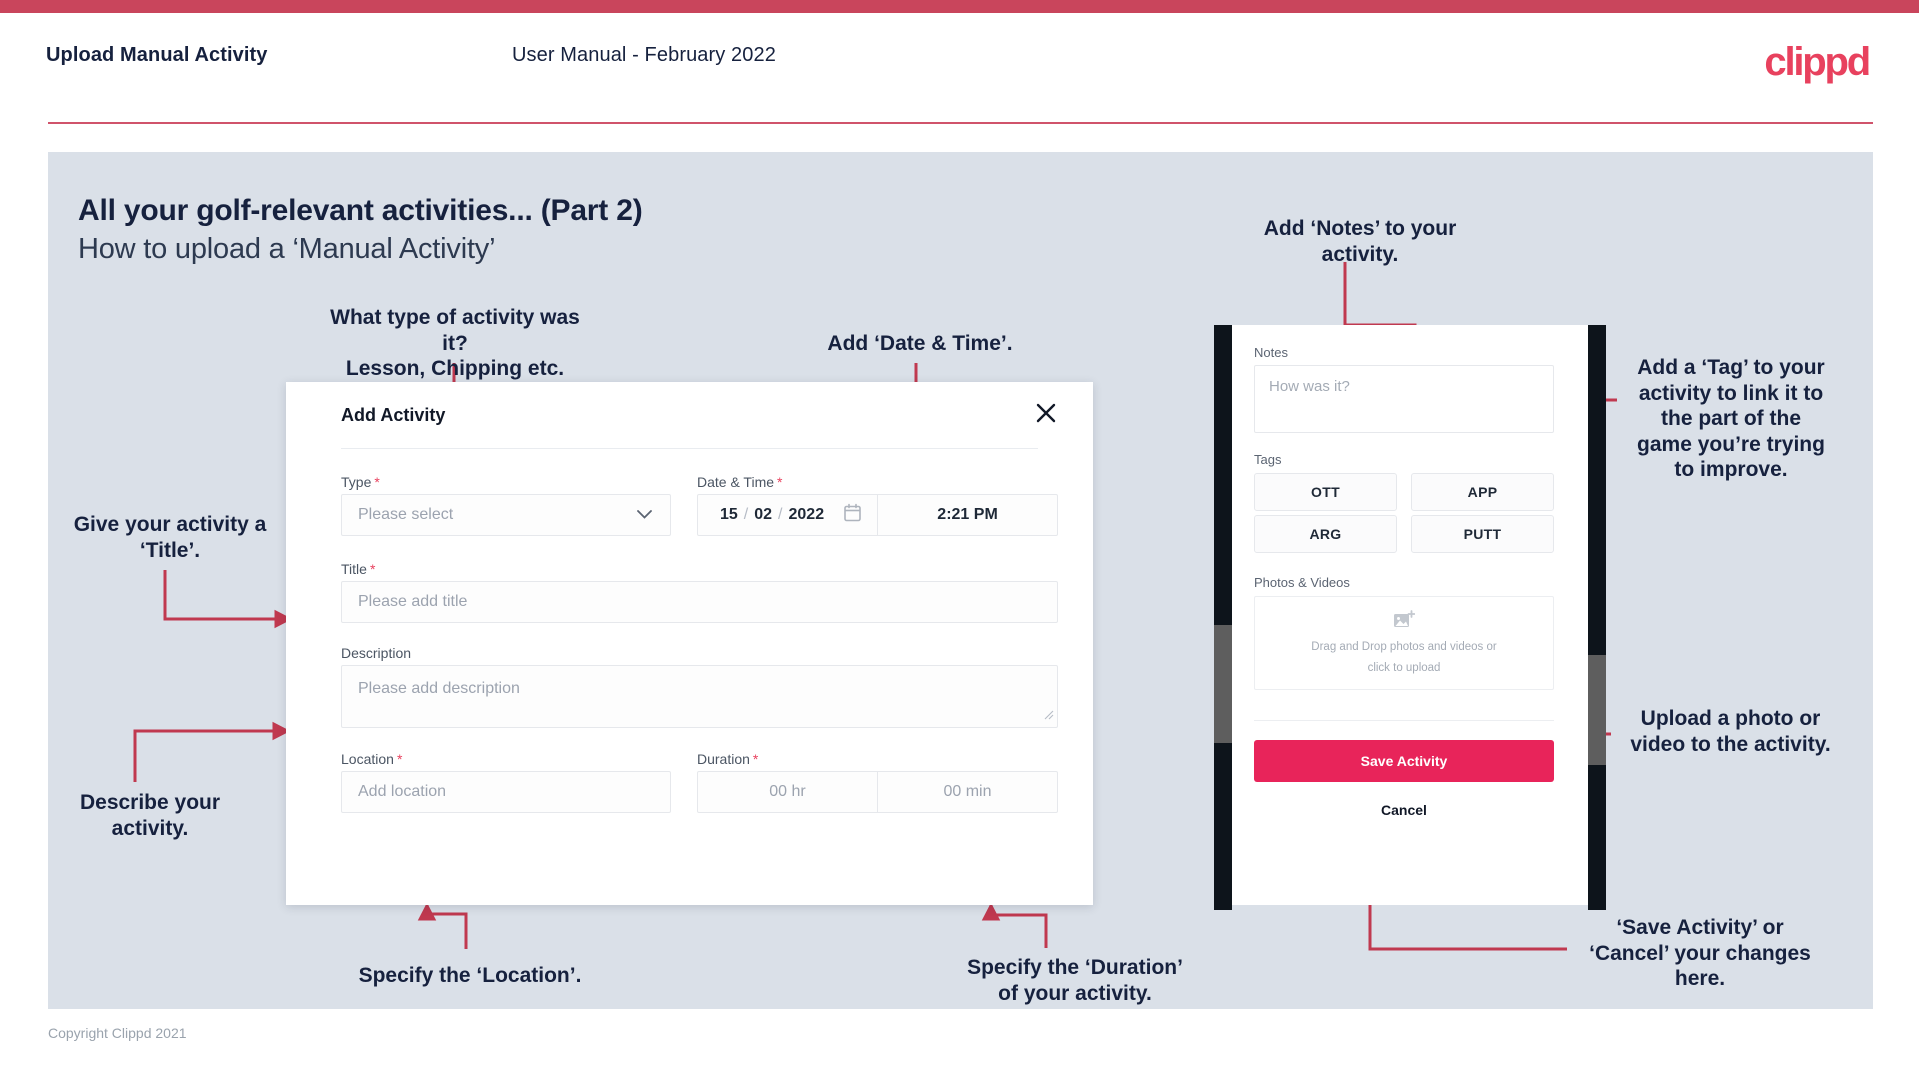 The width and height of the screenshot is (1919, 1079). What do you see at coordinates (1271, 352) in the screenshot?
I see `notes-label: Notes` at bounding box center [1271, 352].